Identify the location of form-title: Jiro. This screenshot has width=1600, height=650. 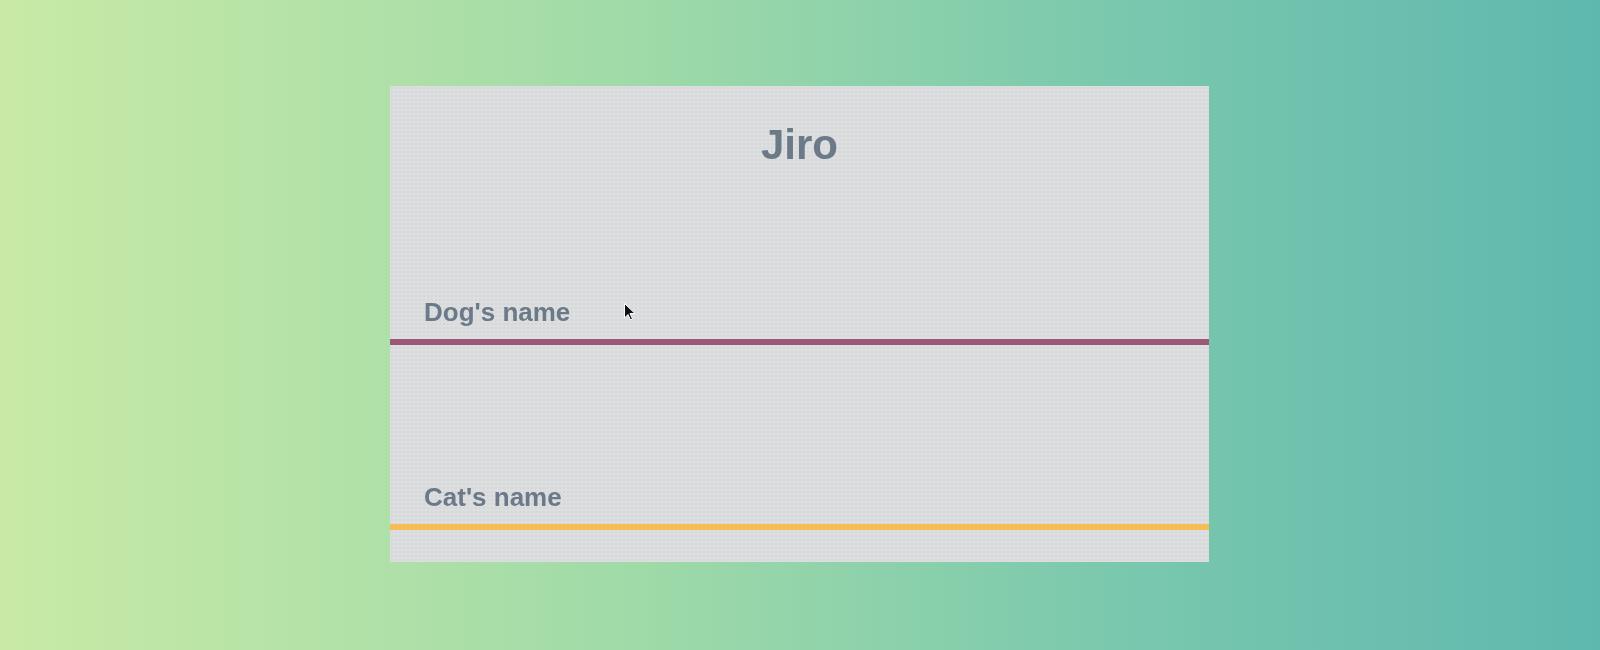
(799, 145).